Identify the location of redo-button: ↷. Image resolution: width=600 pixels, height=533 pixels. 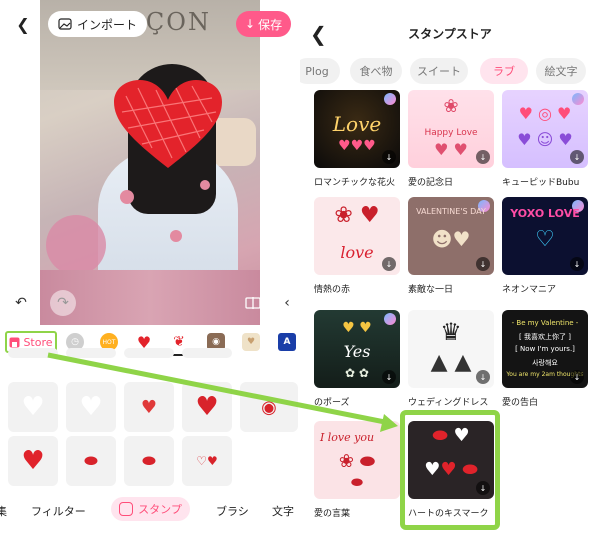
(63, 303).